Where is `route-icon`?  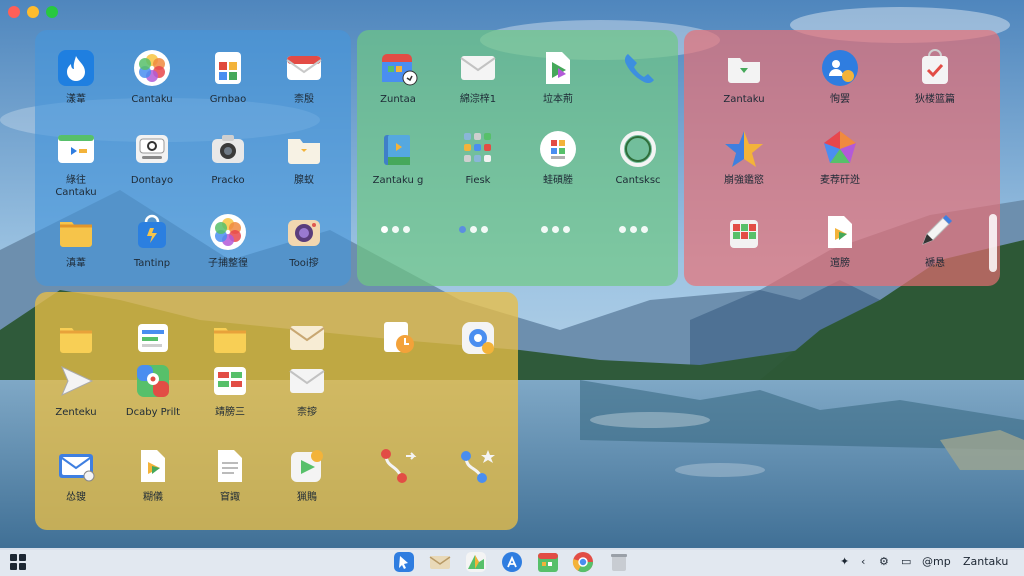 route-icon is located at coordinates (398, 466).